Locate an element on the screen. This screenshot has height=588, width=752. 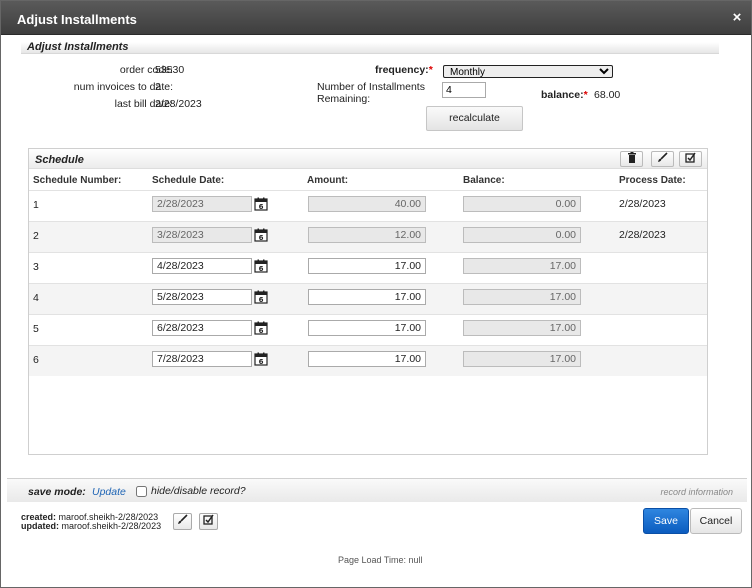
schedule-row: 6 7/28/2023 6 17.00 17.00 is located at coordinates (368, 360).